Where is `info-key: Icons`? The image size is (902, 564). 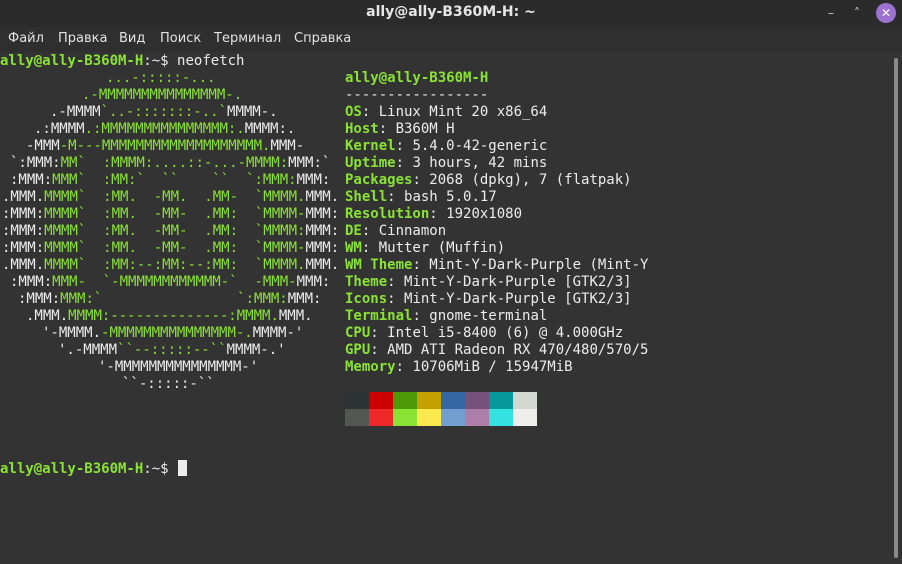
info-key: Icons is located at coordinates (366, 299).